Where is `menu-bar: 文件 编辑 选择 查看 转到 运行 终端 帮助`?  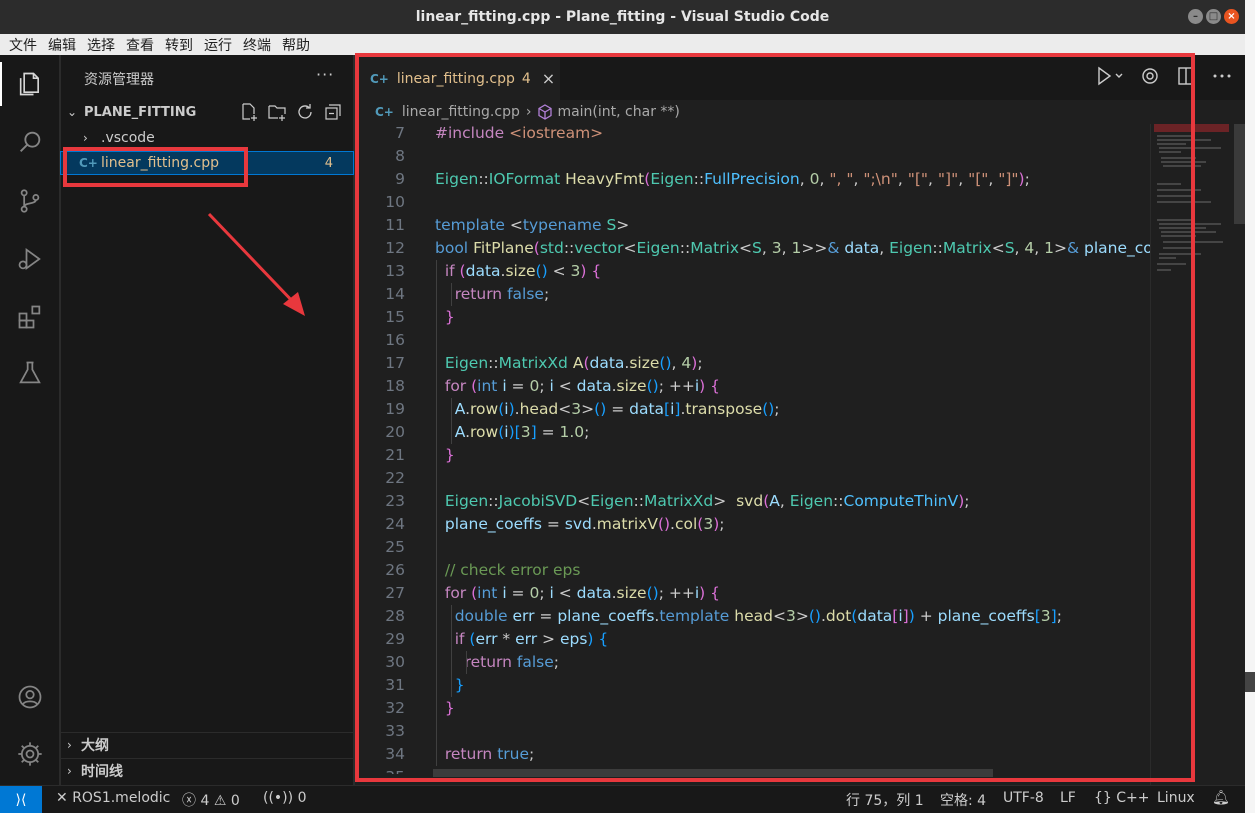 menu-bar: 文件 编辑 选择 查看 转到 运行 终端 帮助 is located at coordinates (622, 44).